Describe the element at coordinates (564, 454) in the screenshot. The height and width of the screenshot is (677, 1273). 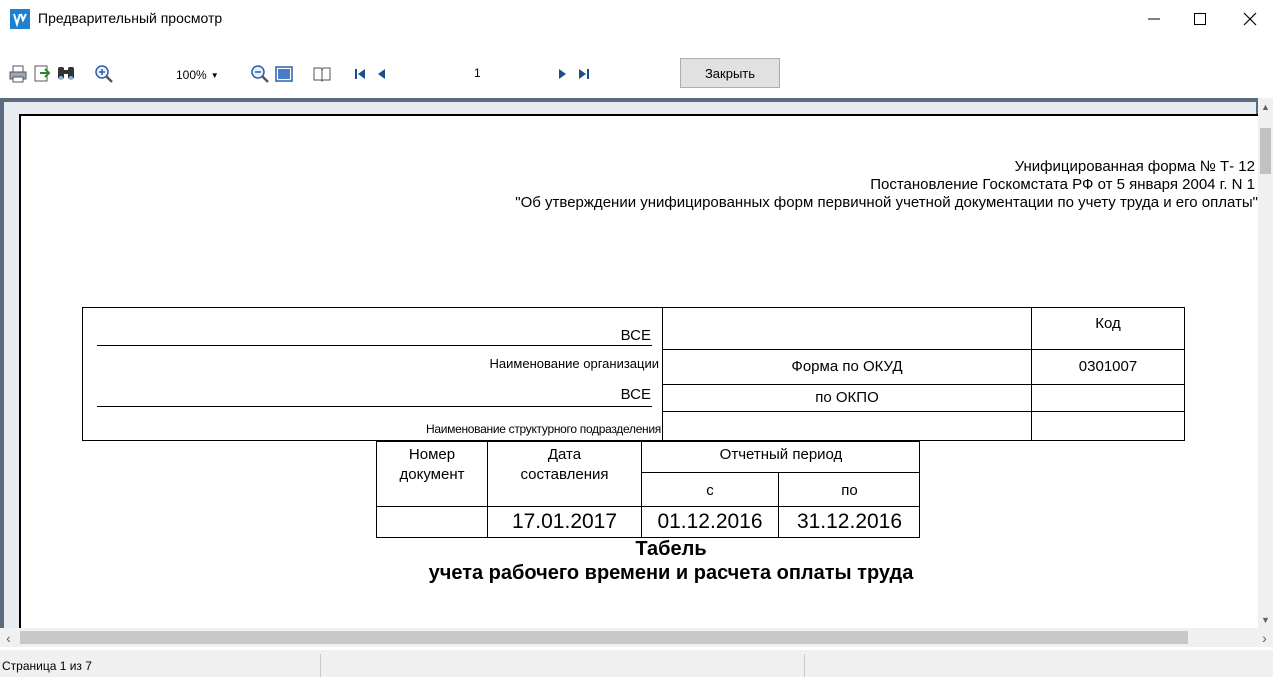
I see `date-header-1: Дата` at that location.